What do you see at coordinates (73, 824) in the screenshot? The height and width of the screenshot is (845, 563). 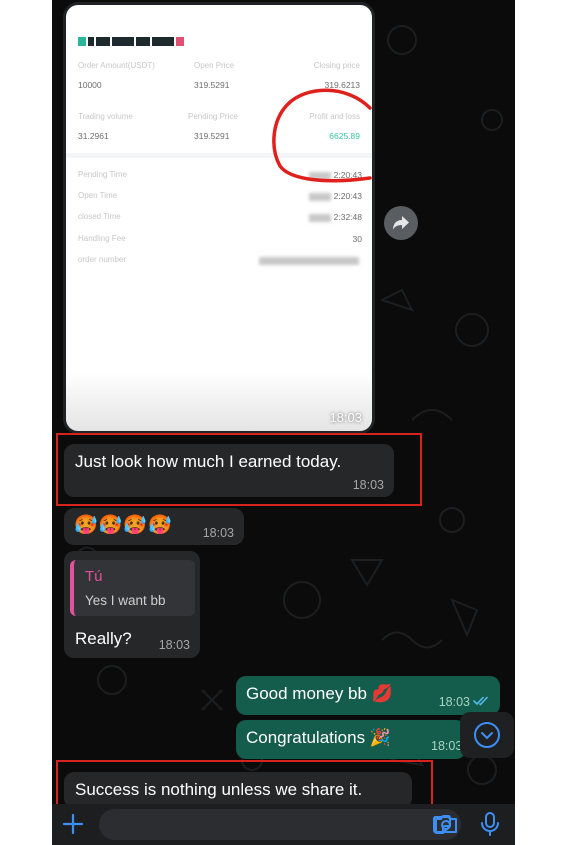 I see `plus-icon` at bounding box center [73, 824].